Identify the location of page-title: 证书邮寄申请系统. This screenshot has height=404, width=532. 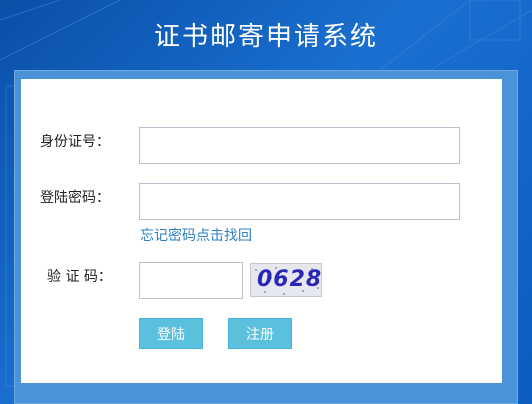
(265, 37).